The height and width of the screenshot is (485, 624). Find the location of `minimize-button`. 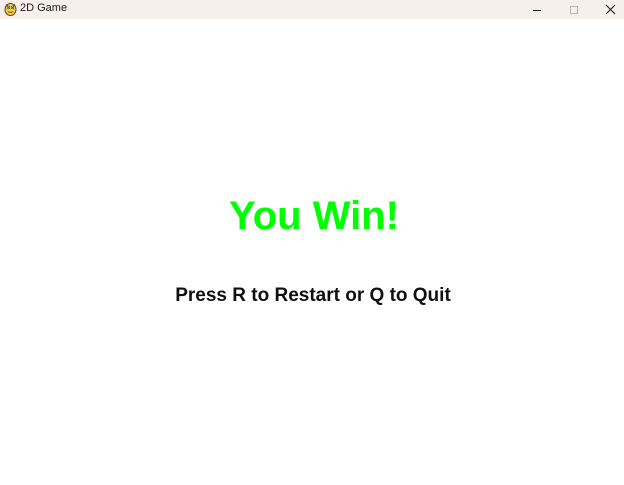

minimize-button is located at coordinates (537, 9).